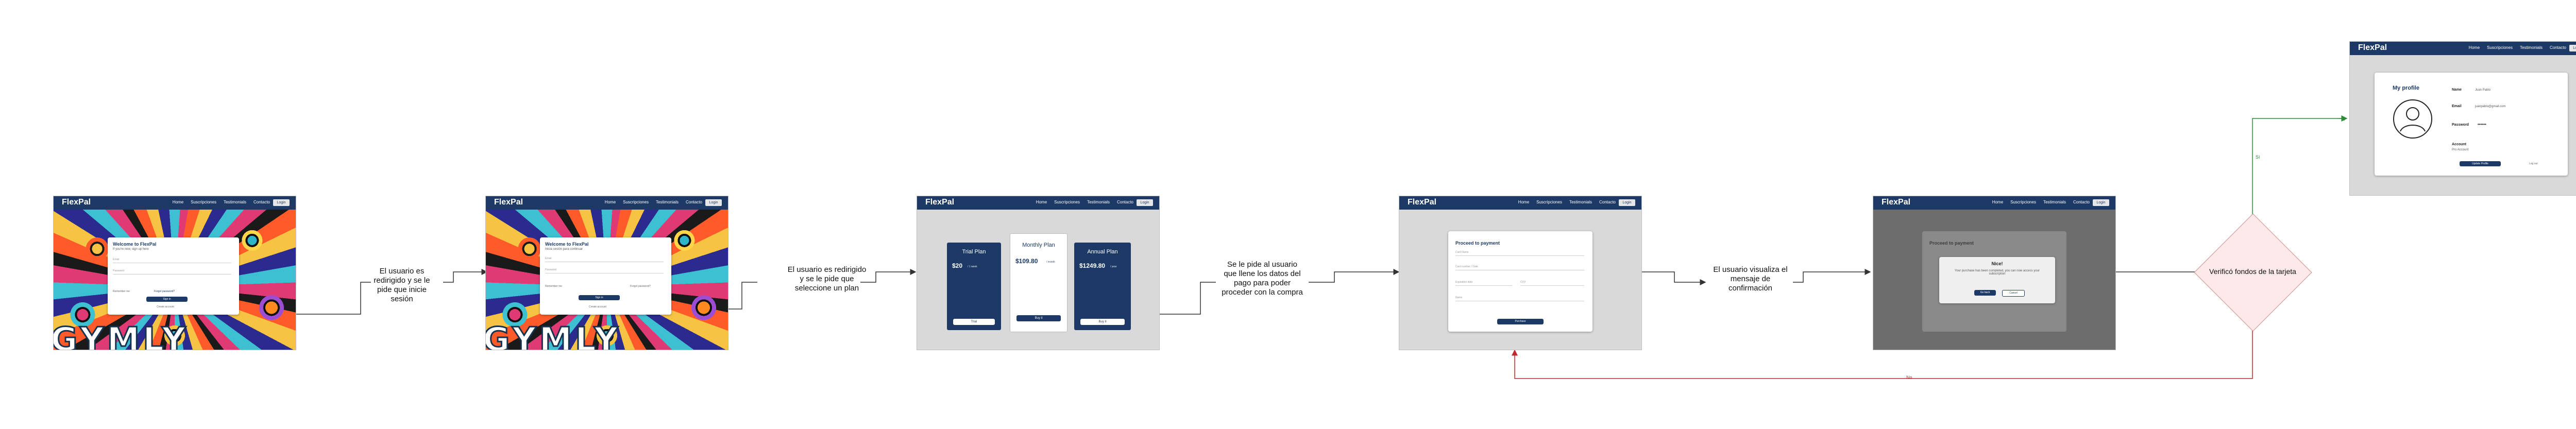 The image size is (2576, 429). I want to click on plan-monthly-per: / month, so click(1050, 262).